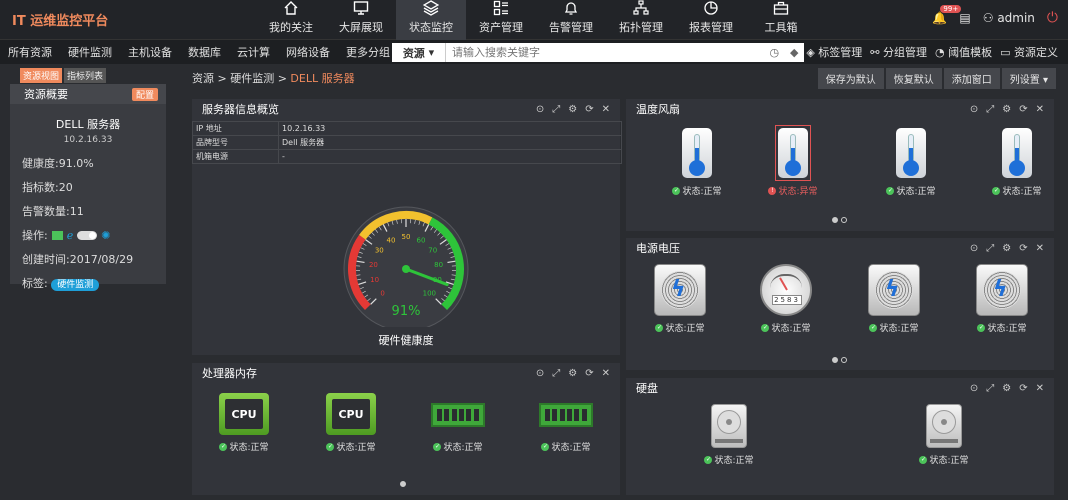  What do you see at coordinates (41, 75) in the screenshot?
I see `tab-resource-view: 资源视图` at bounding box center [41, 75].